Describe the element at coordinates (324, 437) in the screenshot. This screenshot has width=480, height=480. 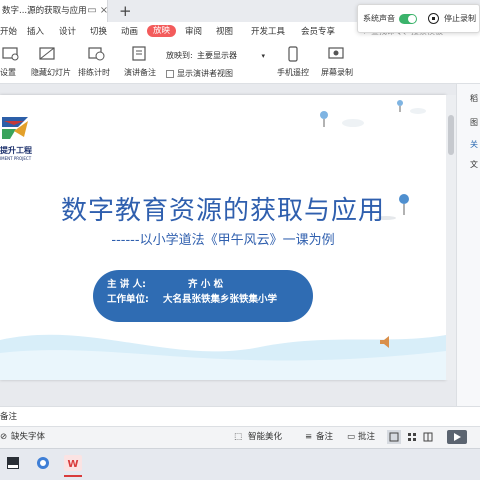
I see `notes-toggle-label: 备注` at that location.